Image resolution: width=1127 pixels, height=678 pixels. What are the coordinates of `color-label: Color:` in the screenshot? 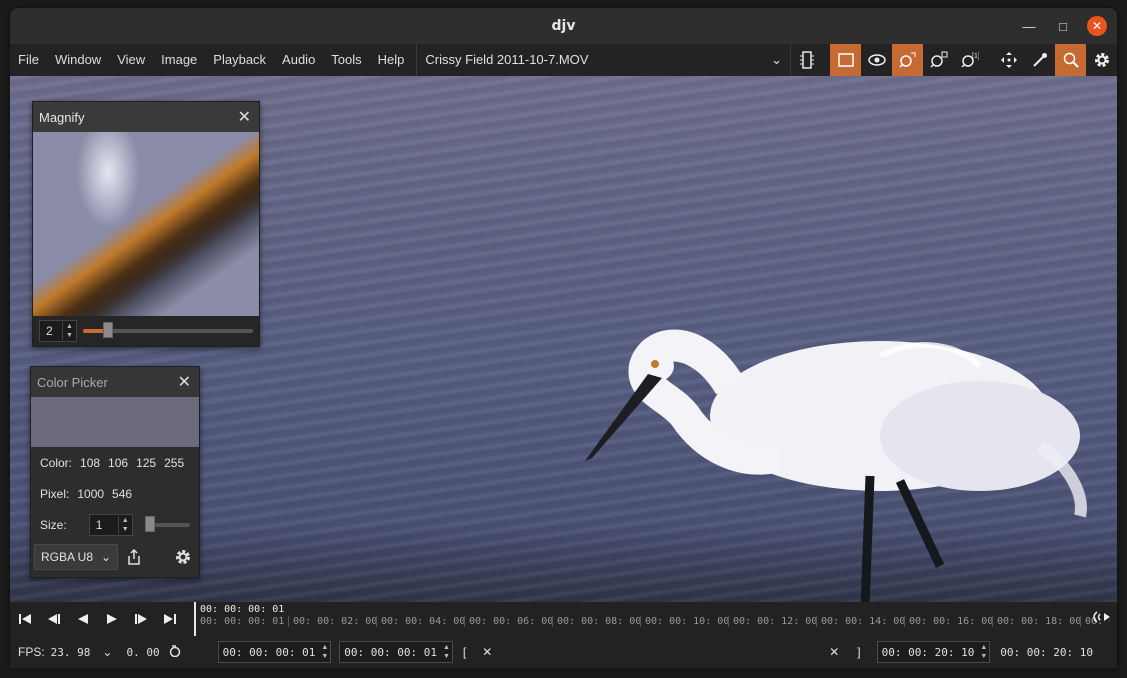 It's located at (56, 462).